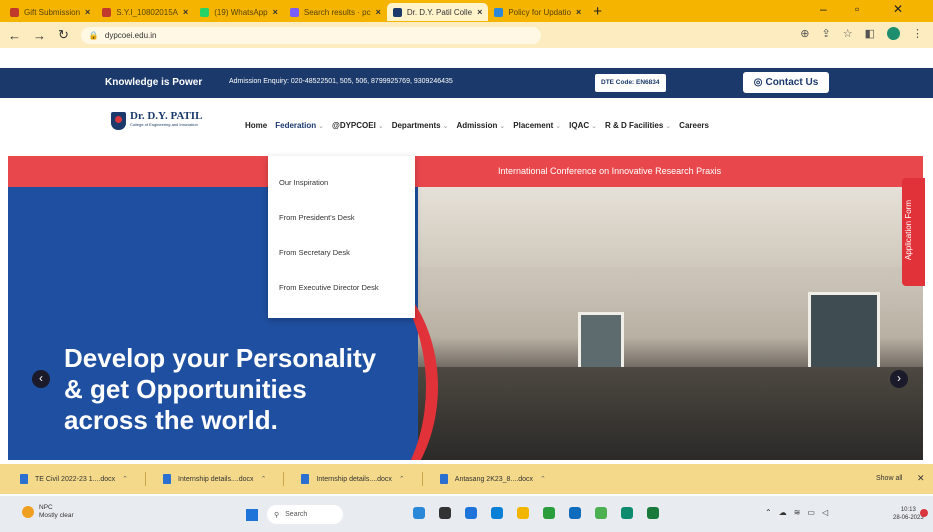 The width and height of the screenshot is (933, 532). Describe the element at coordinates (908, 230) in the screenshot. I see `application-form-label: Application Form` at that location.